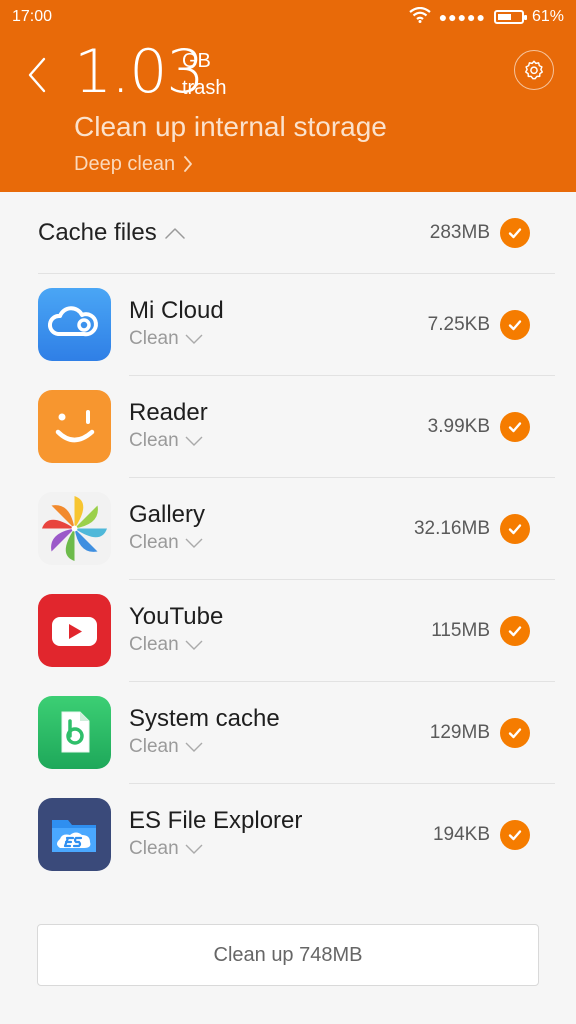 Image resolution: width=576 pixels, height=1024 pixels. Describe the element at coordinates (230, 126) in the screenshot. I see `page-title: Clean up internal storage` at that location.